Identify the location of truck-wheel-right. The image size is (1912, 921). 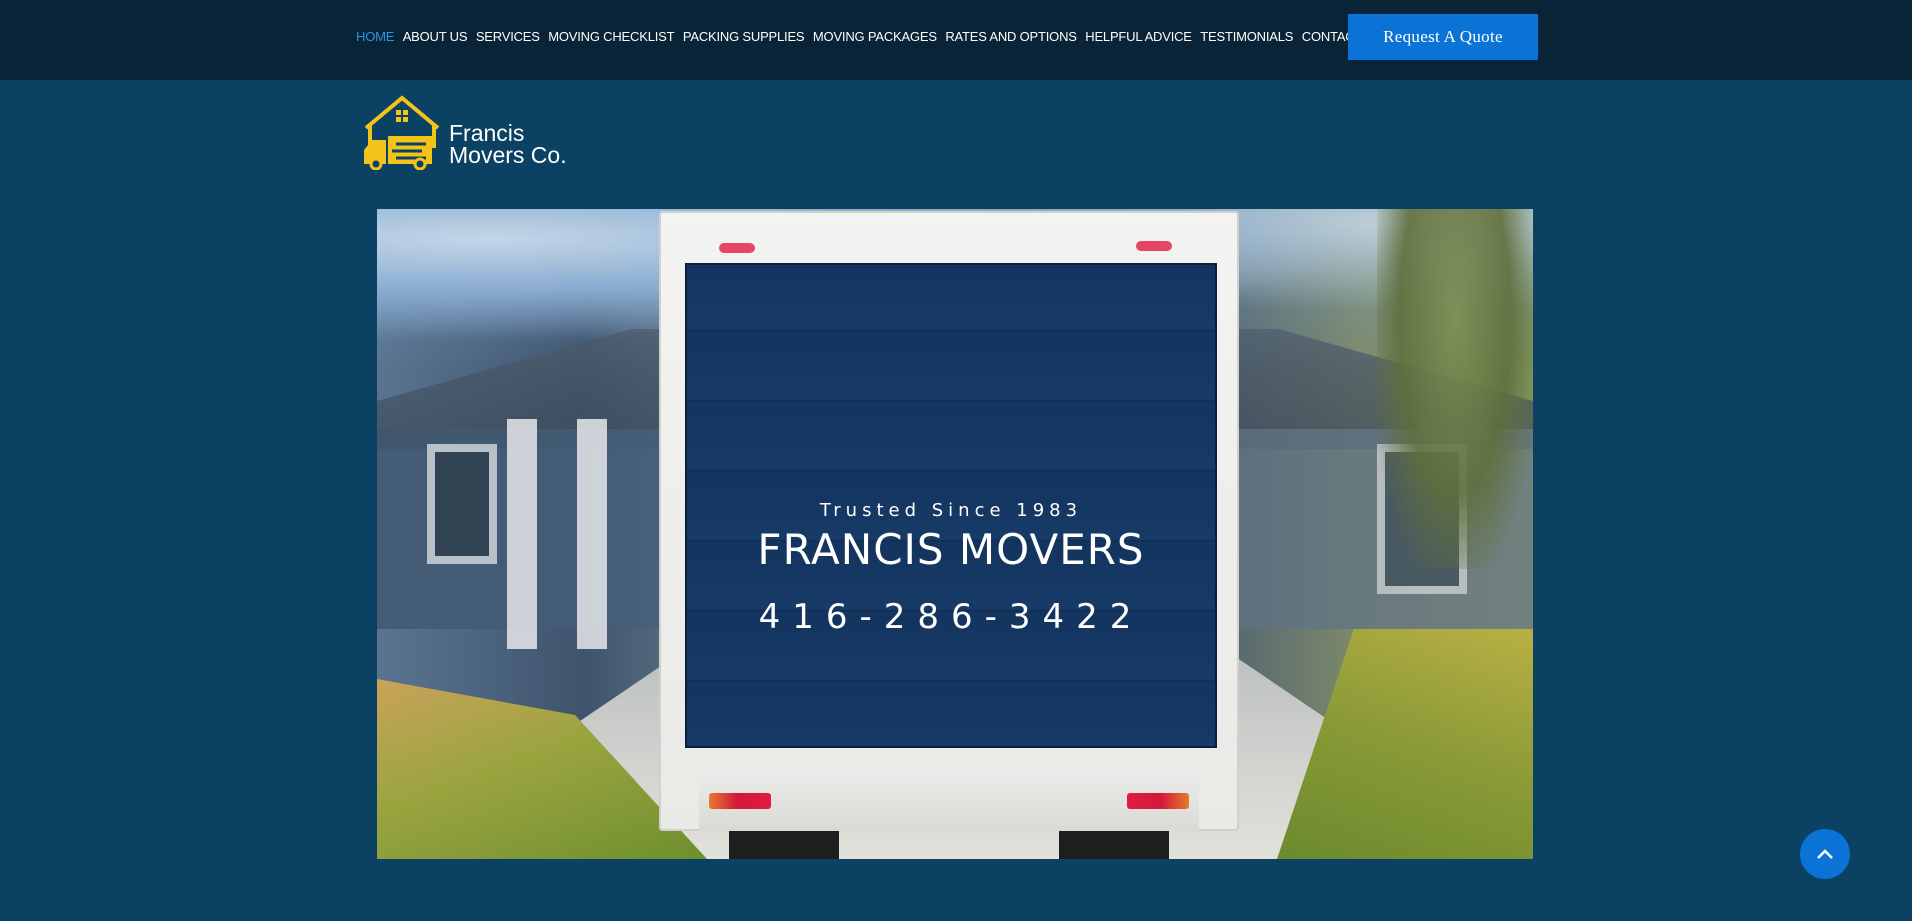
(1114, 845).